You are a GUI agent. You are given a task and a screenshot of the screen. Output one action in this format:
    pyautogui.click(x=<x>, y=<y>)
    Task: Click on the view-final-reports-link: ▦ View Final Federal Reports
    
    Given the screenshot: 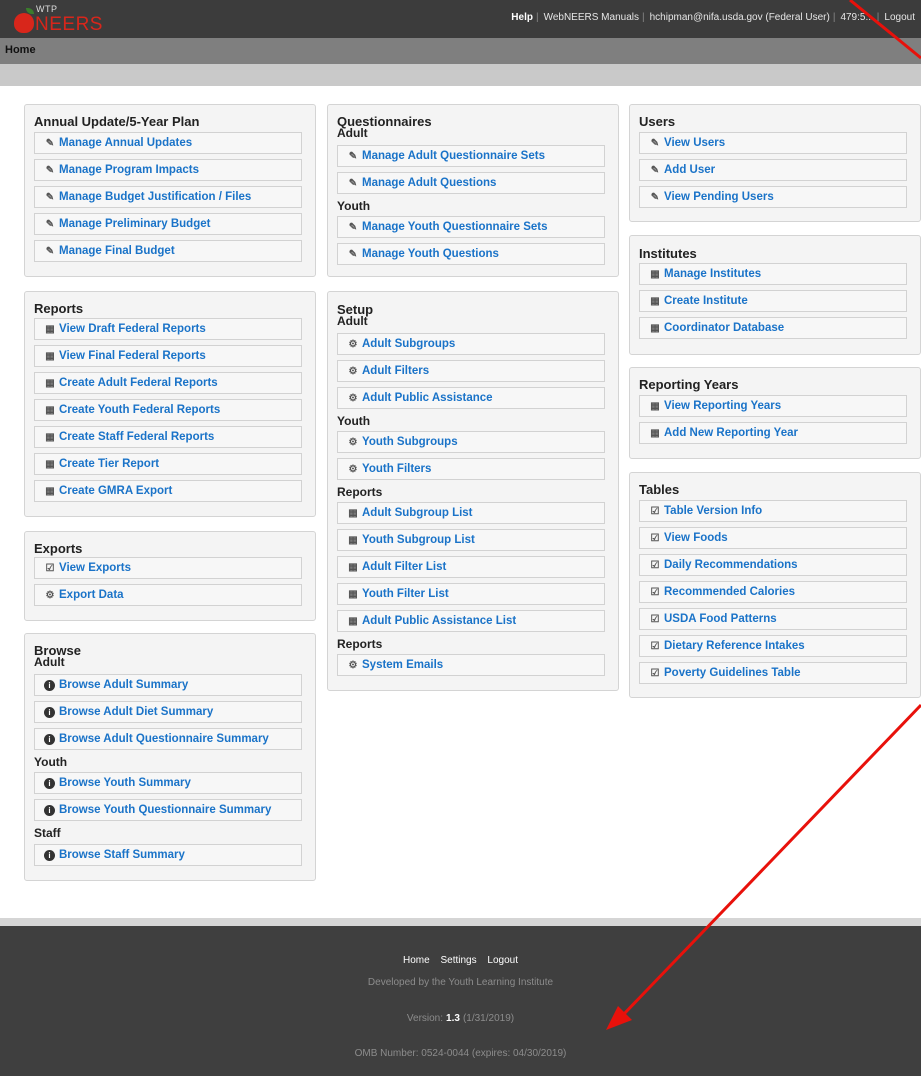 What is the action you would take?
    pyautogui.click(x=168, y=356)
    